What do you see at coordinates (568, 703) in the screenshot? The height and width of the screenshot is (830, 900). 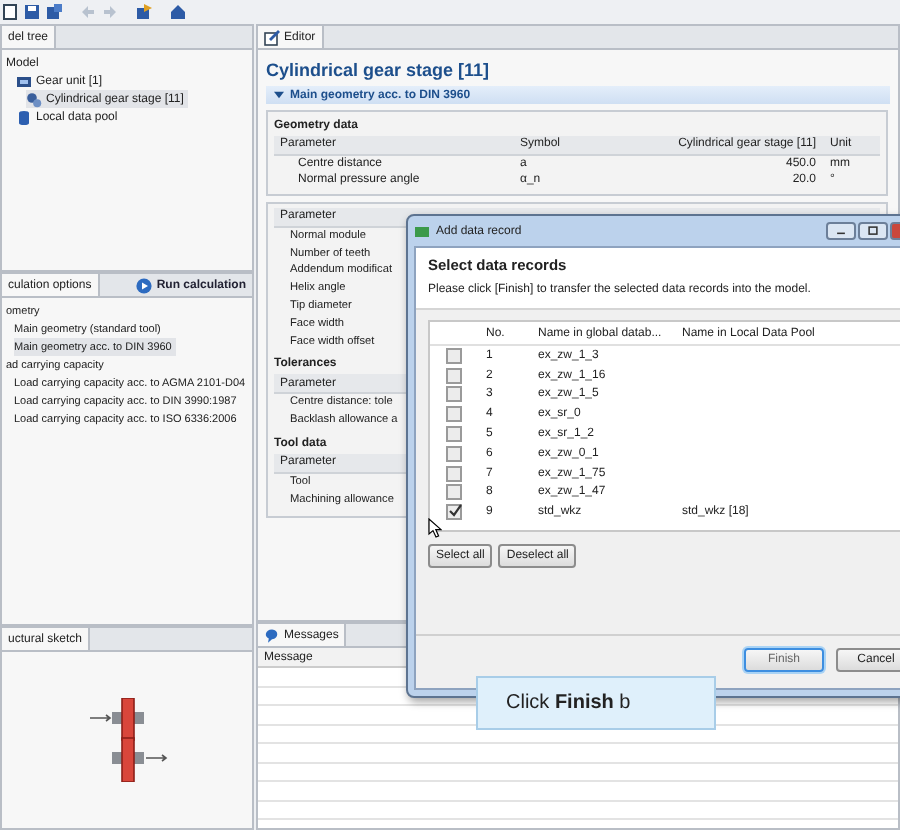 I see `callout-text: Click Finish b` at bounding box center [568, 703].